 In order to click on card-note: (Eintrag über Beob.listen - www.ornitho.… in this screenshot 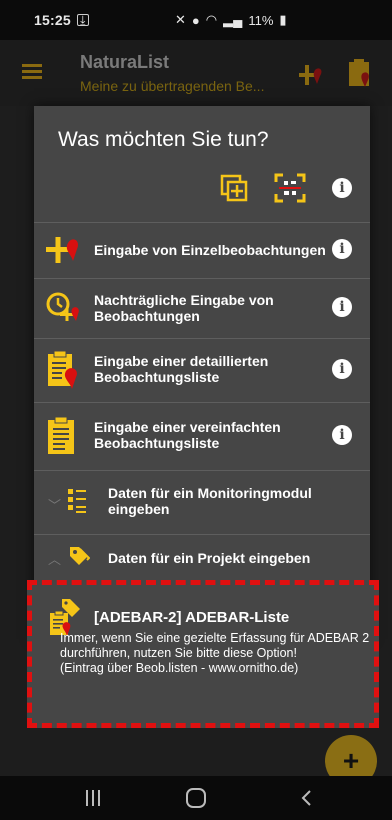, I will do `click(179, 668)`.